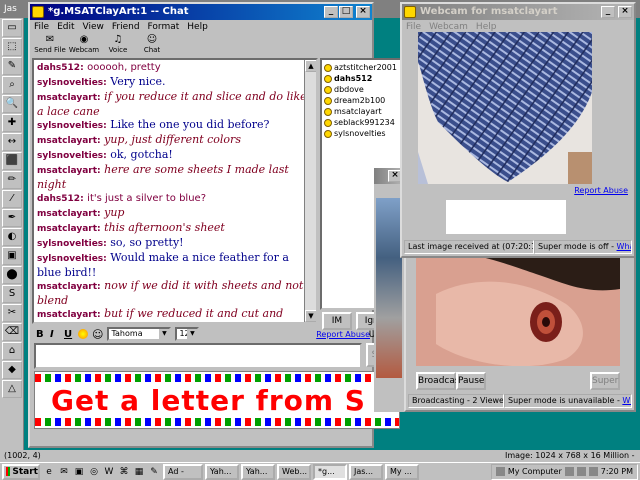 The image size is (640, 480). Describe the element at coordinates (361, 111) in the screenshot. I see `user-list-item: msatclayart` at that location.